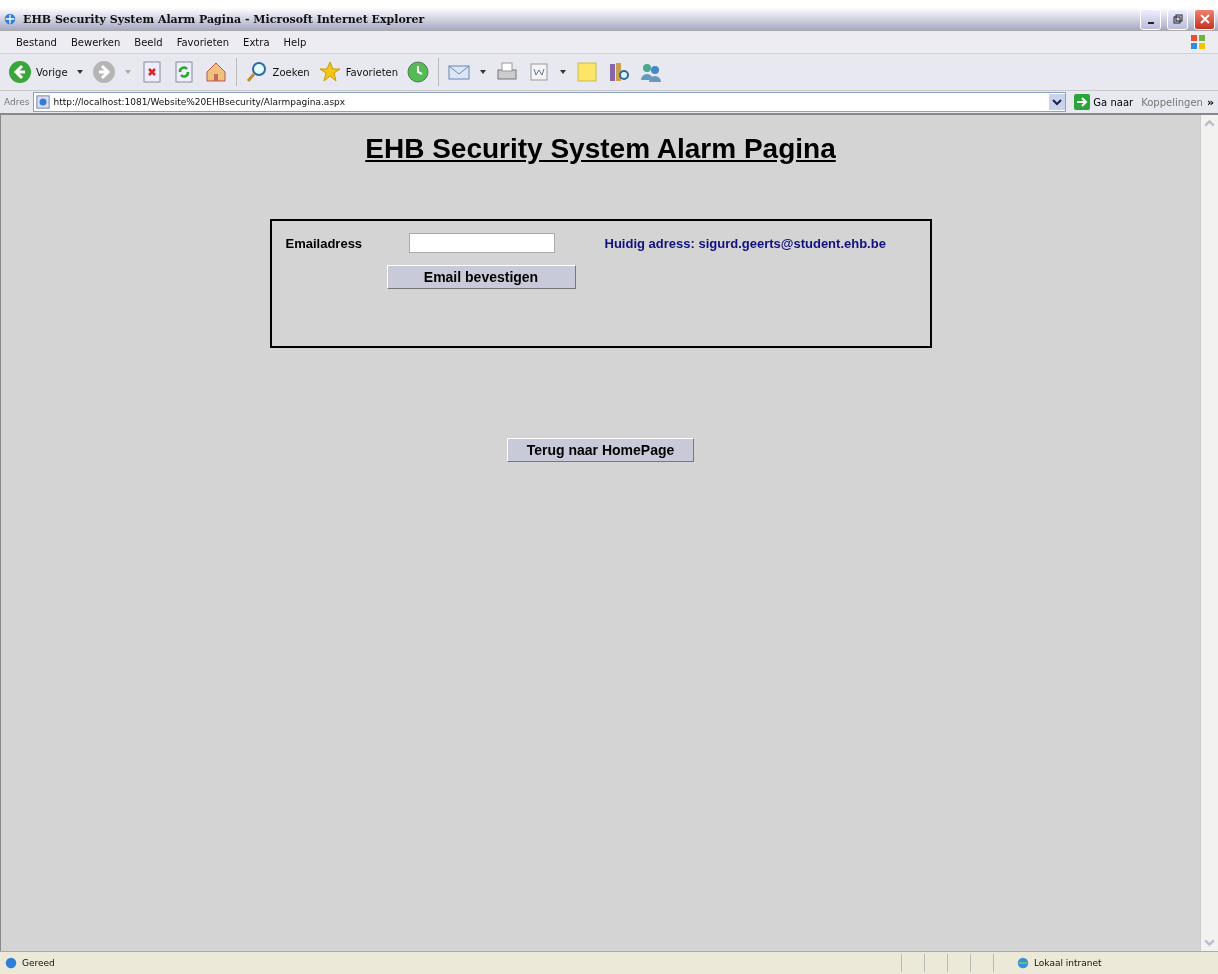  I want to click on menu-item: Beeld, so click(148, 42).